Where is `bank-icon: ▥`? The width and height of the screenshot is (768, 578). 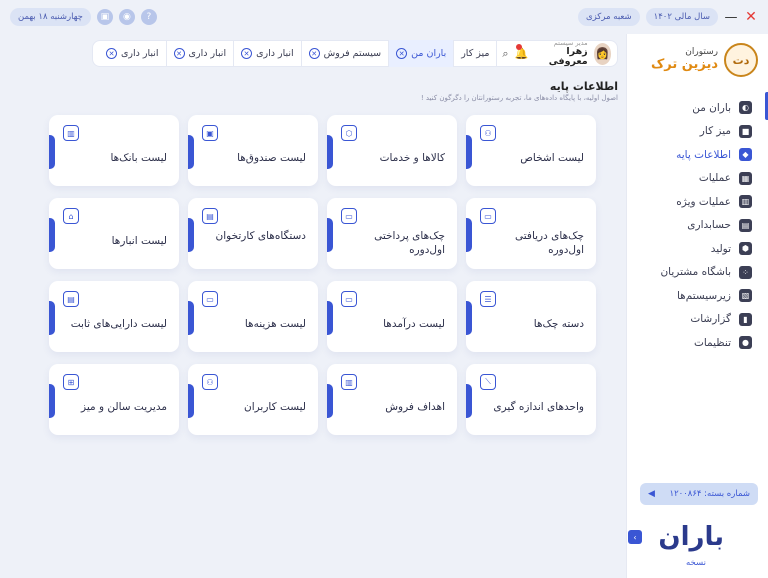 bank-icon: ▥ is located at coordinates (71, 133).